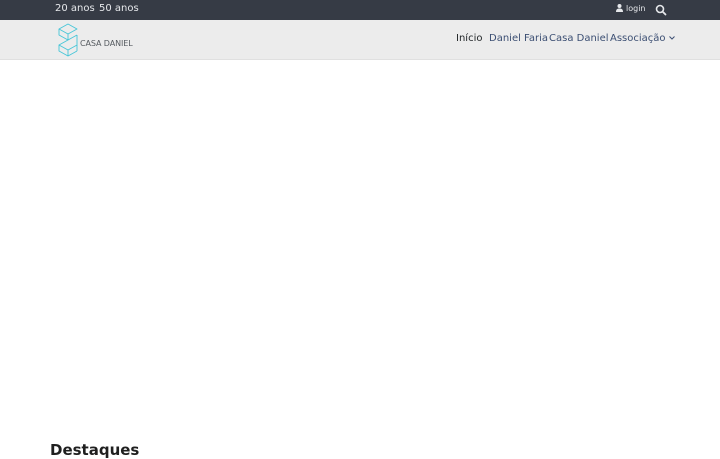 The image size is (720, 459). Describe the element at coordinates (106, 43) in the screenshot. I see `brand-name: CASA DANIEL` at that location.